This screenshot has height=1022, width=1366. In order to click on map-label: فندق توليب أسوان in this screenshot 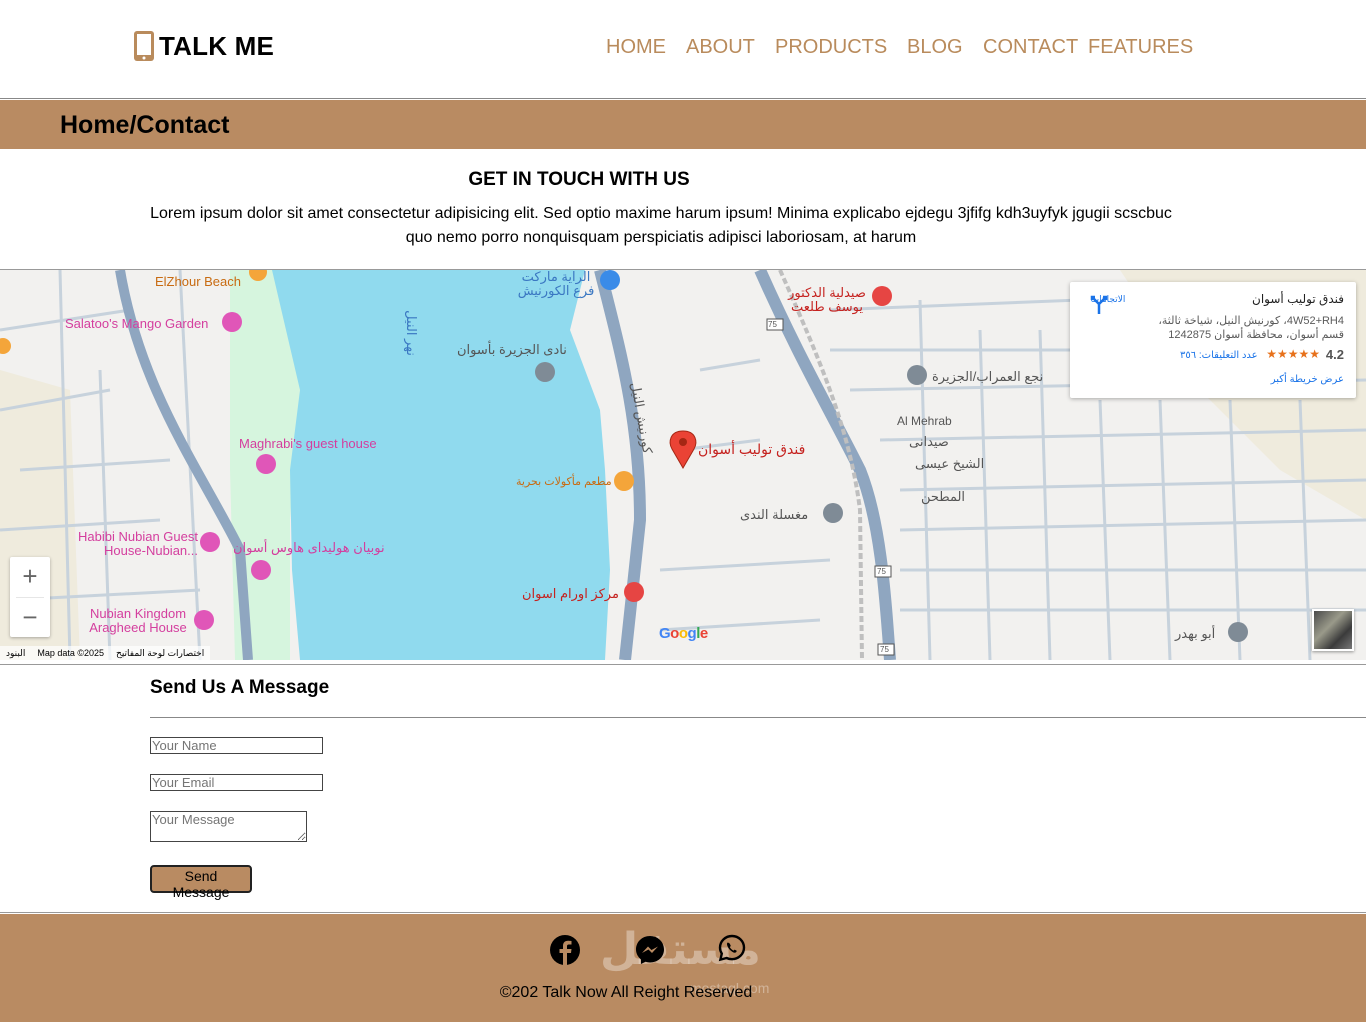, I will do `click(752, 449)`.